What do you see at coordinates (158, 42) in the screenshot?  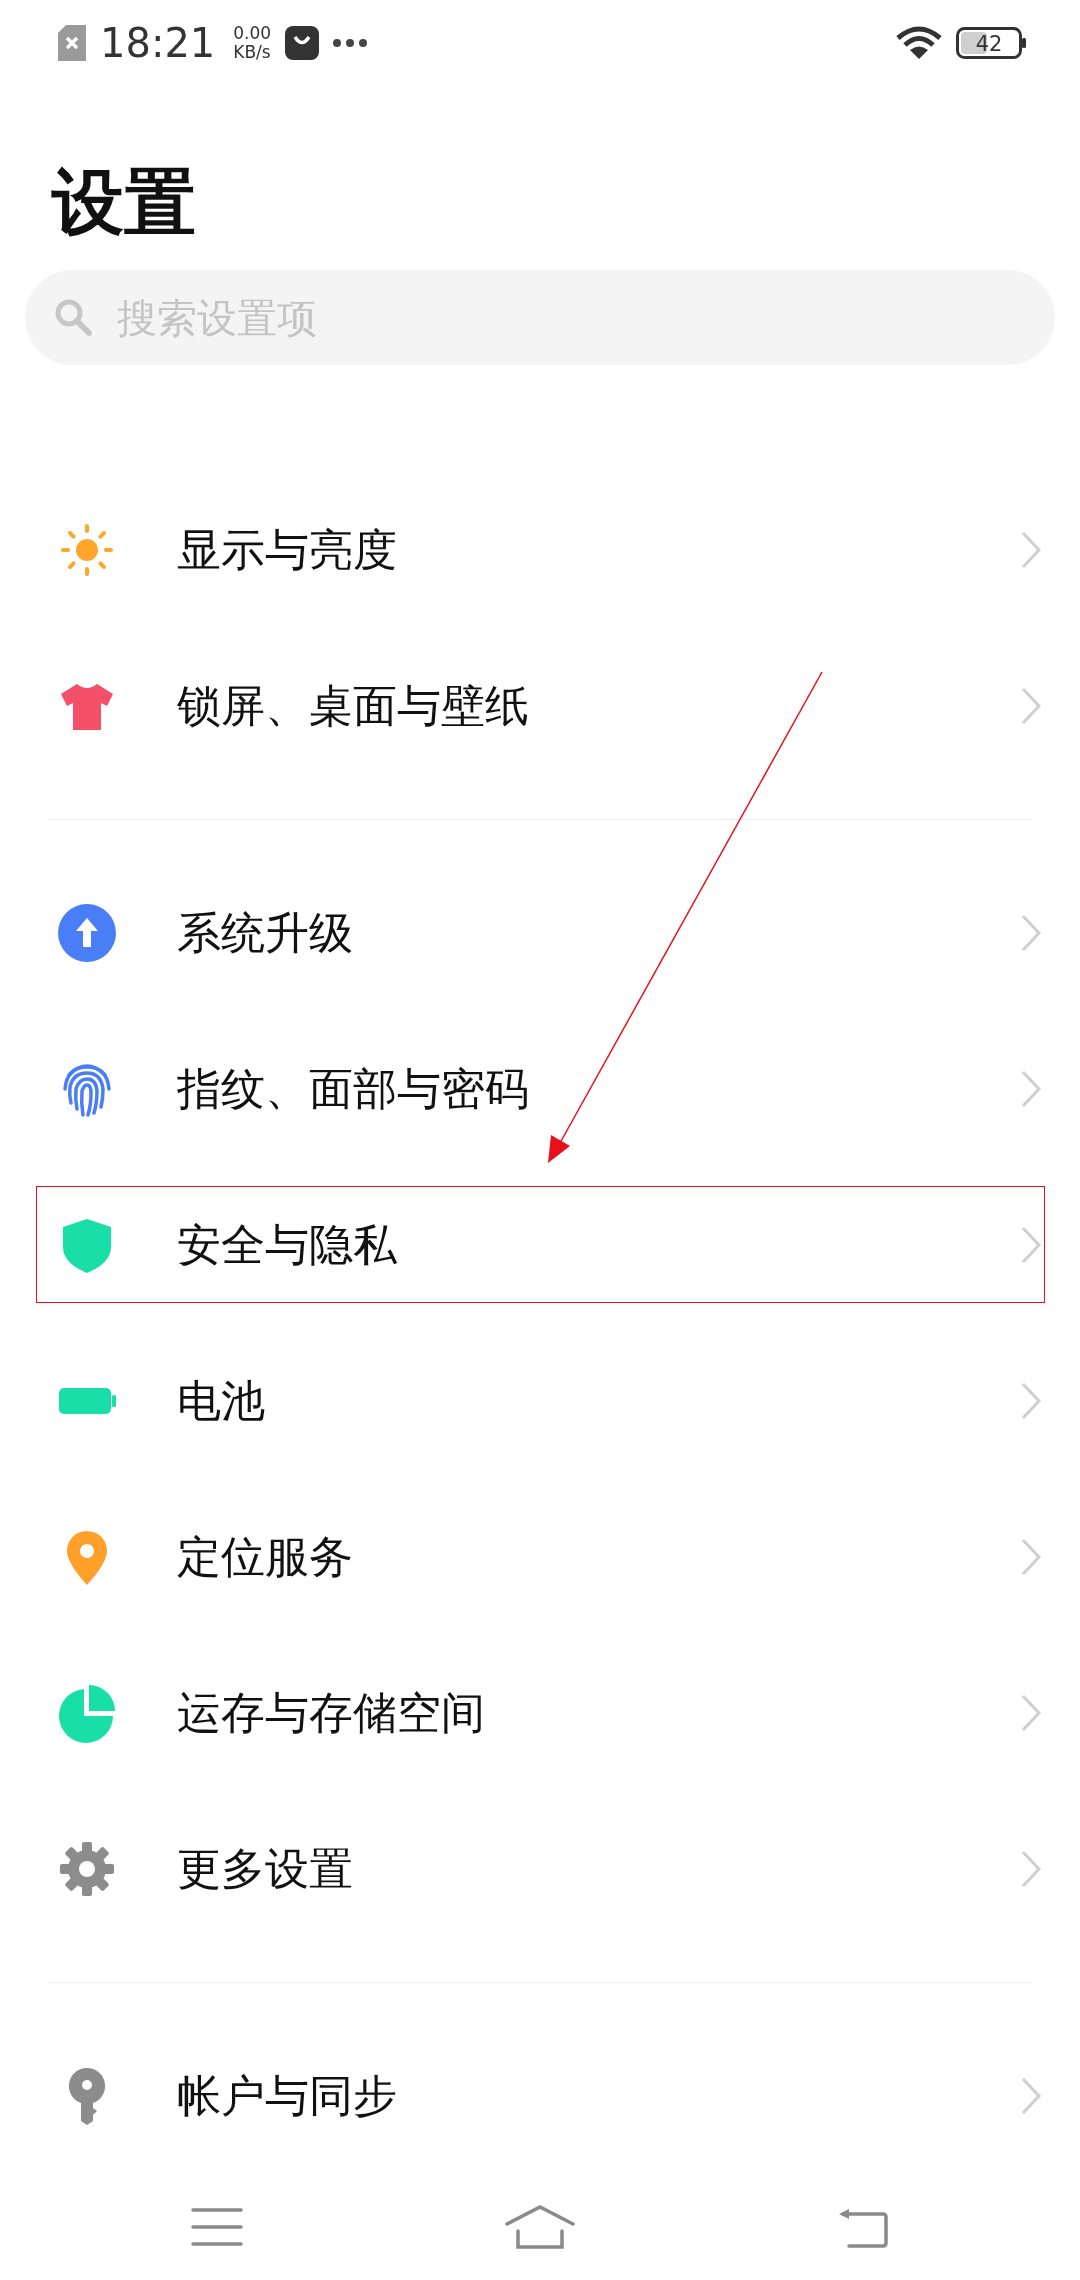 I see `clock-time: 18:21` at bounding box center [158, 42].